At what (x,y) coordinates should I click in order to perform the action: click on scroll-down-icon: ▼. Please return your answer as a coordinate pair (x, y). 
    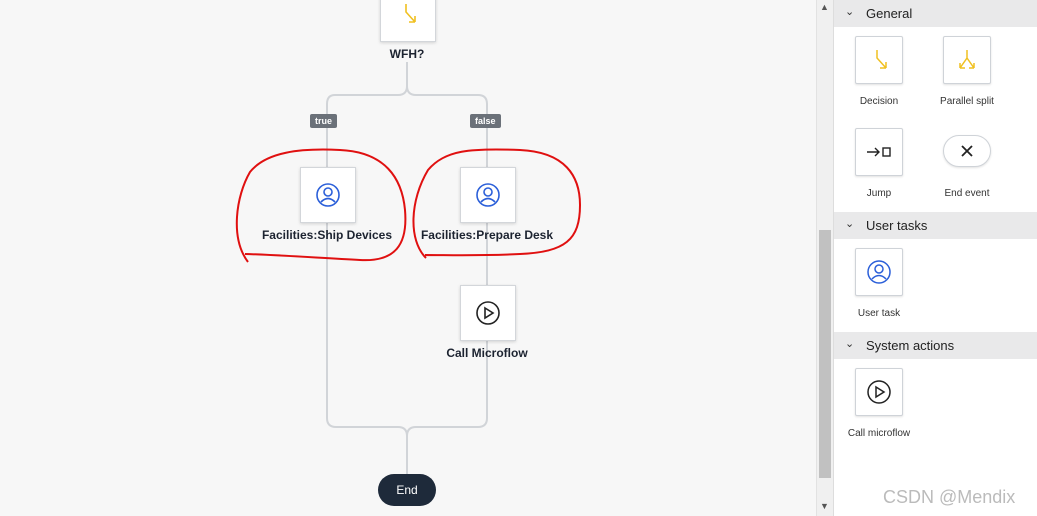
    Looking at the image, I should click on (824, 506).